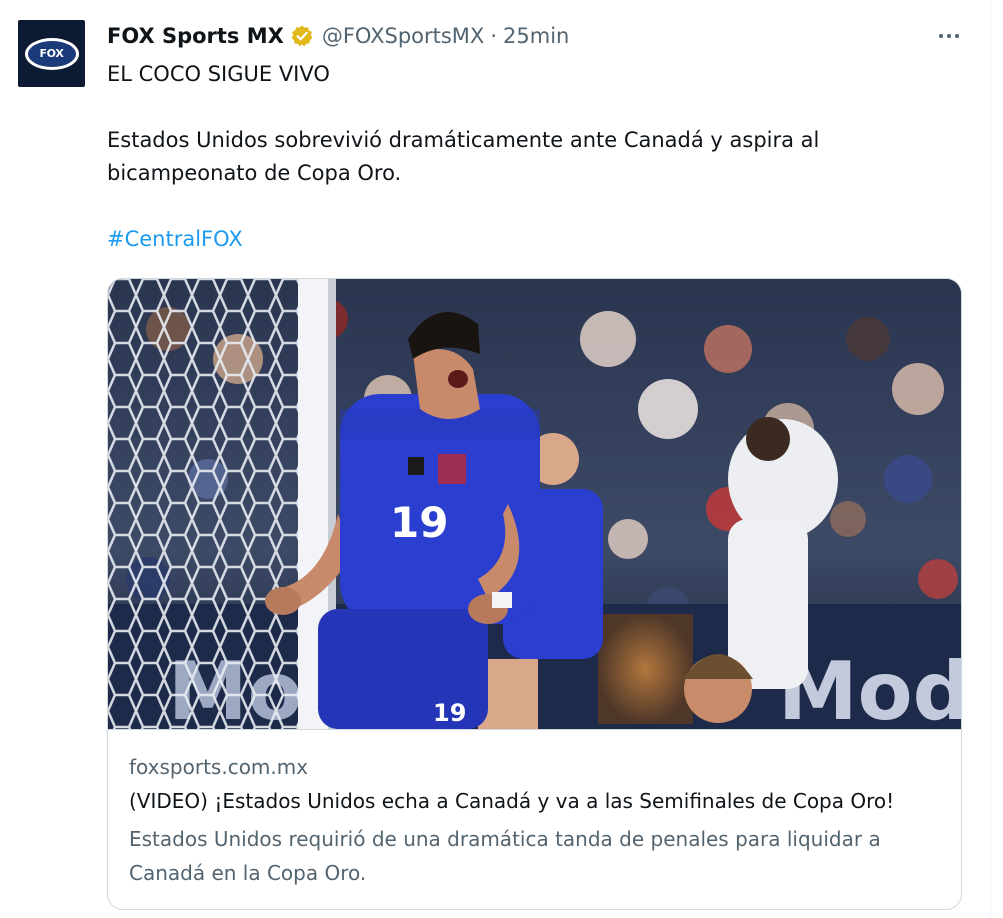  Describe the element at coordinates (403, 36) in the screenshot. I see `author-handle: @FOXSportsMX` at that location.